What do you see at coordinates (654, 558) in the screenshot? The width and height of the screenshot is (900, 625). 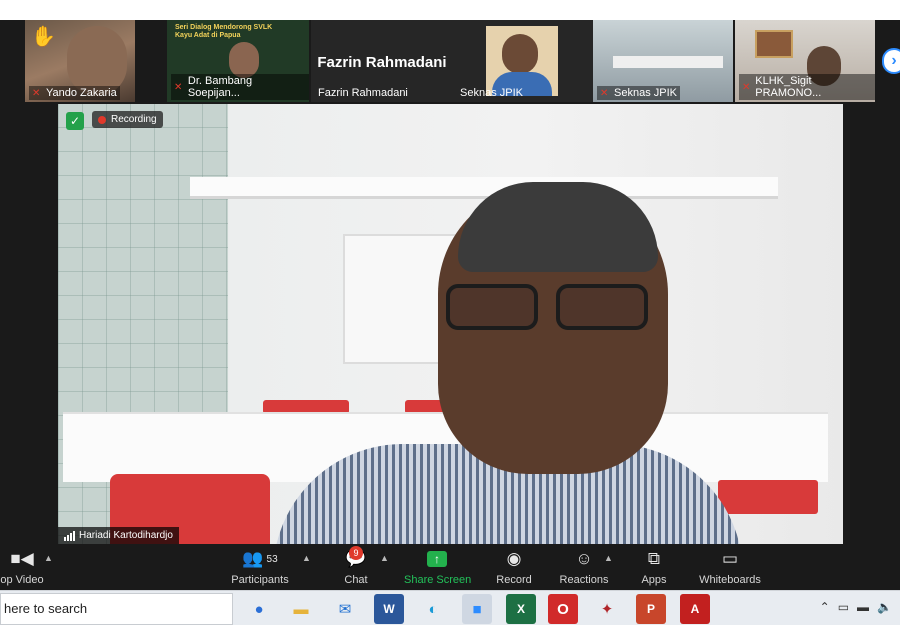 I see `apps-icon: ⧉` at bounding box center [654, 558].